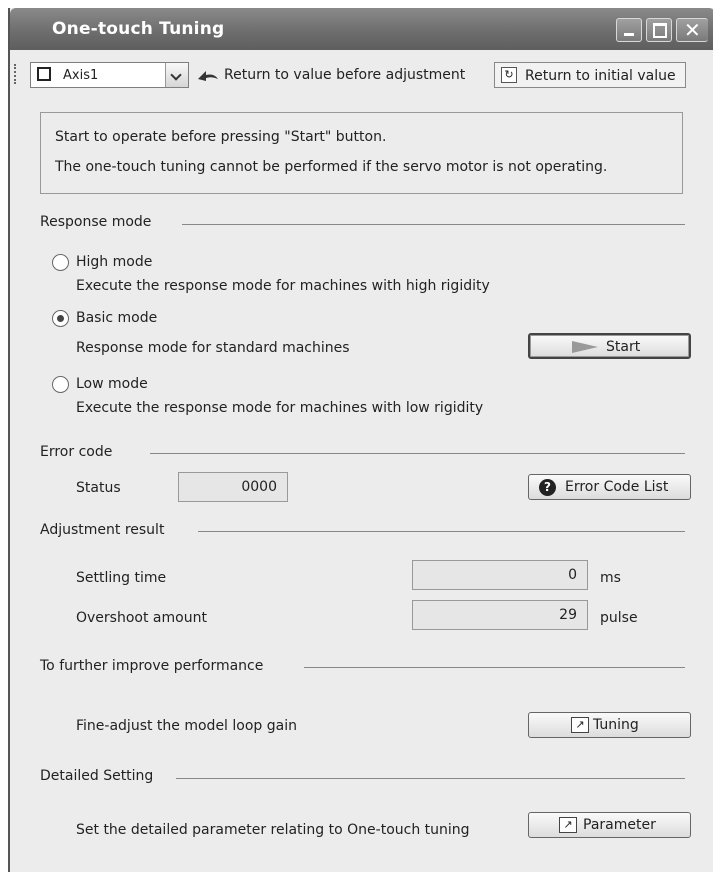  I want to click on adjustment-result-heading: Adjustment result, so click(102, 530).